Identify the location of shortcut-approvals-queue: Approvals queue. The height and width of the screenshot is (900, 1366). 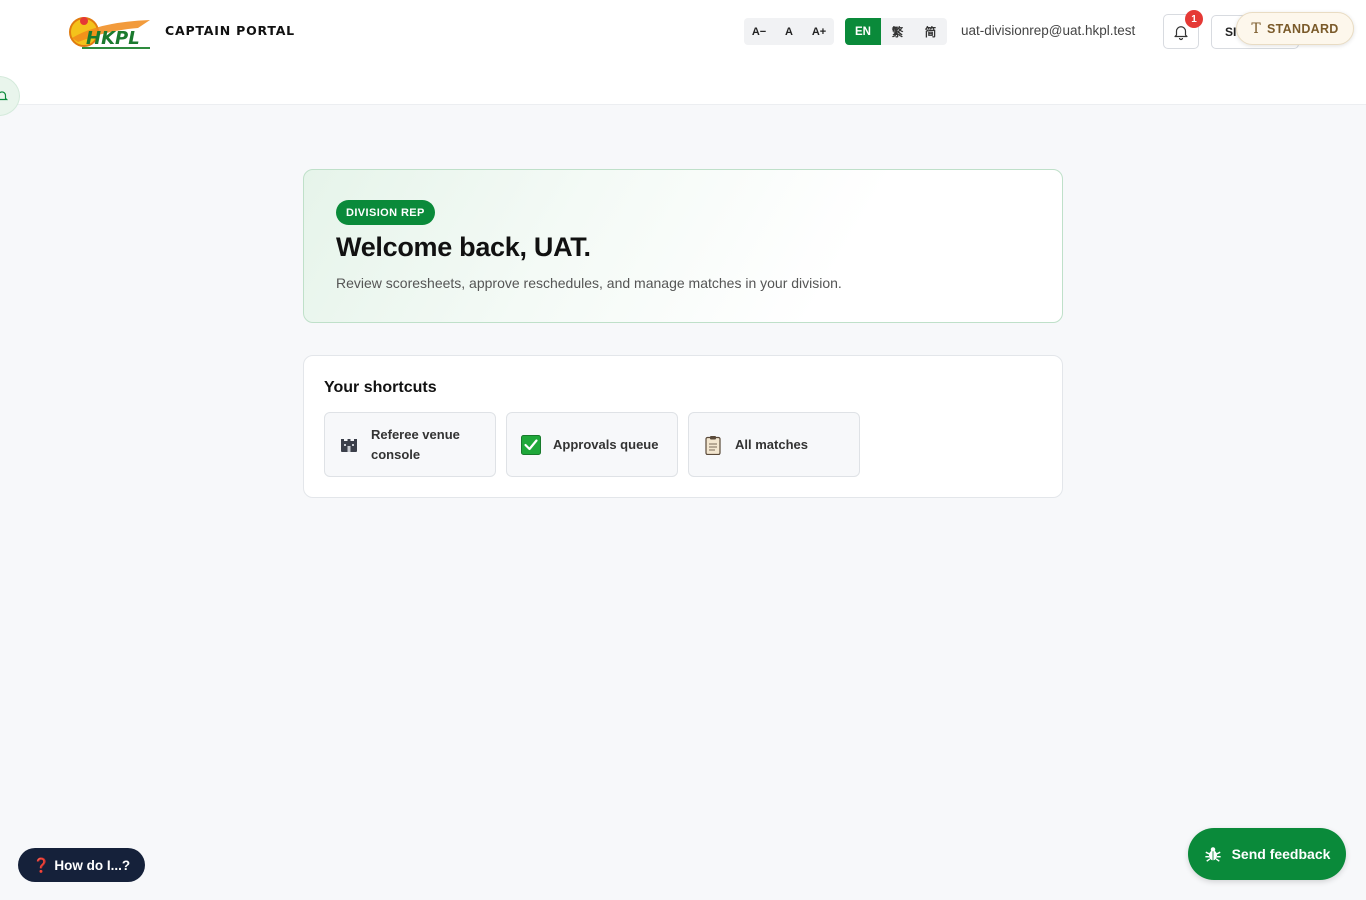
(592, 444).